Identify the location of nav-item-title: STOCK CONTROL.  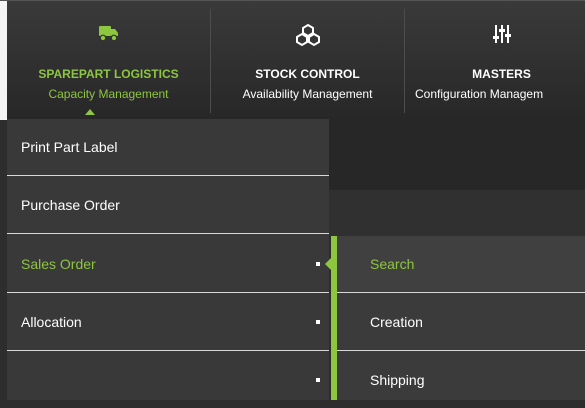
(307, 74).